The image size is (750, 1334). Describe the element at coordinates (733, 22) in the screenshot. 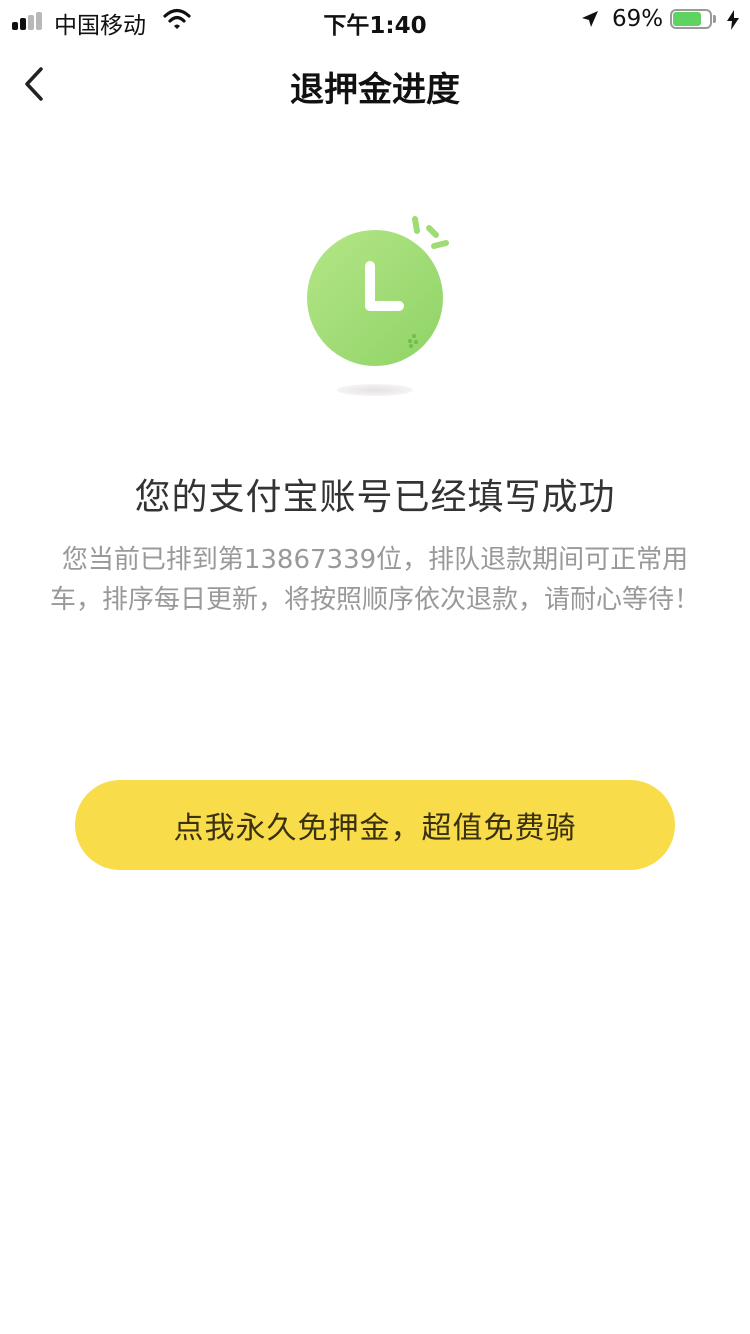

I see `charging-bolt-icon` at that location.